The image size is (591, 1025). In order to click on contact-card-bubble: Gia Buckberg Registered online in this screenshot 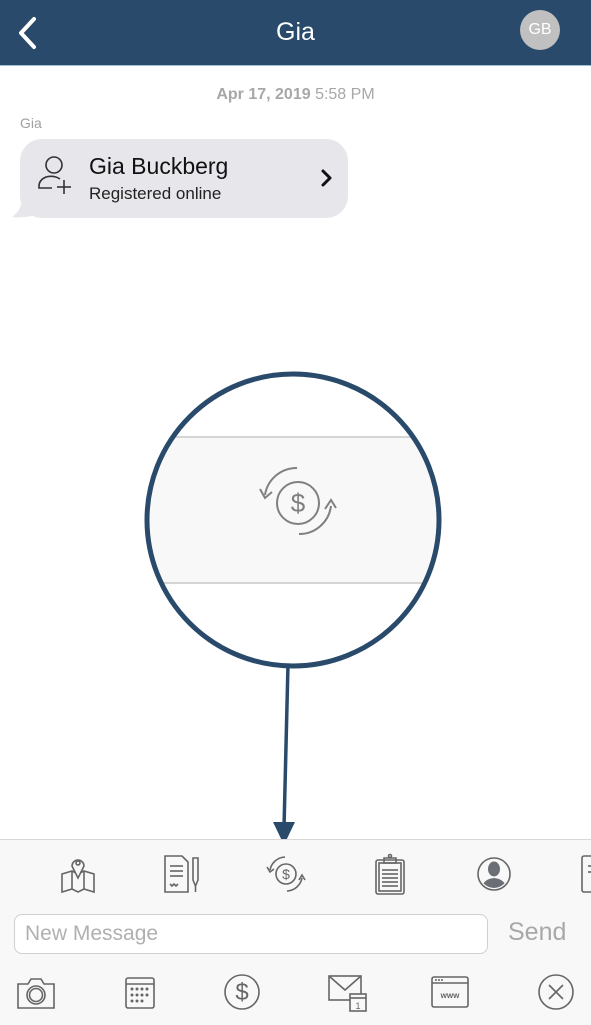, I will do `click(184, 178)`.